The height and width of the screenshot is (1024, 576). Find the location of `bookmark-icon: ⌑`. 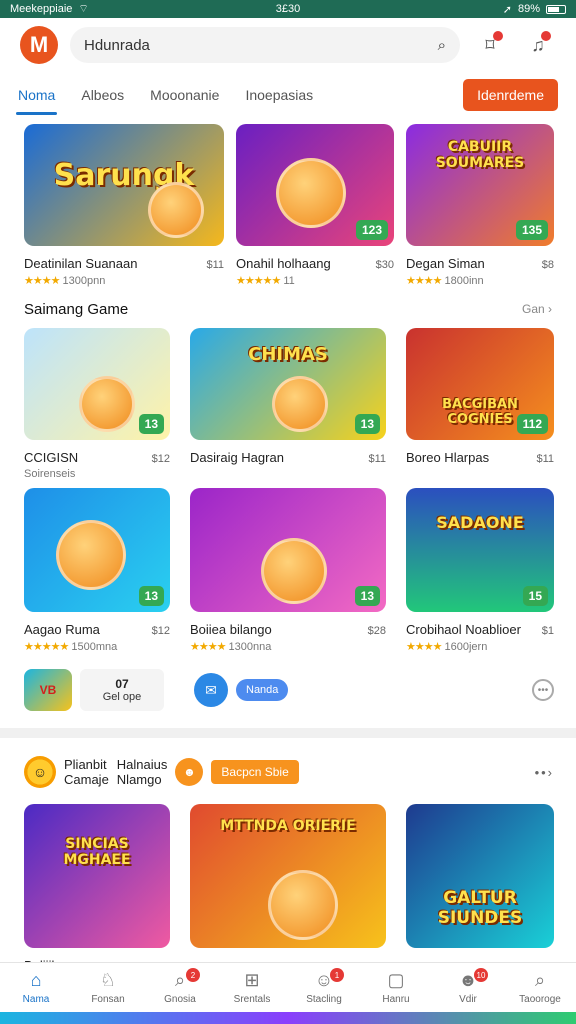

bookmark-icon: ⌑ is located at coordinates (490, 45).